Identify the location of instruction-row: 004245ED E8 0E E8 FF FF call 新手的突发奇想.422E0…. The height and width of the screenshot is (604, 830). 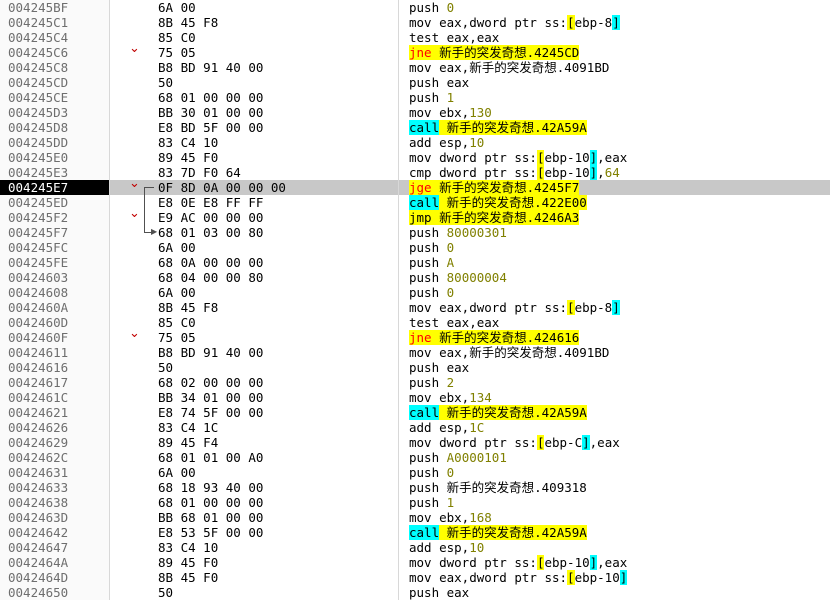
(415, 202).